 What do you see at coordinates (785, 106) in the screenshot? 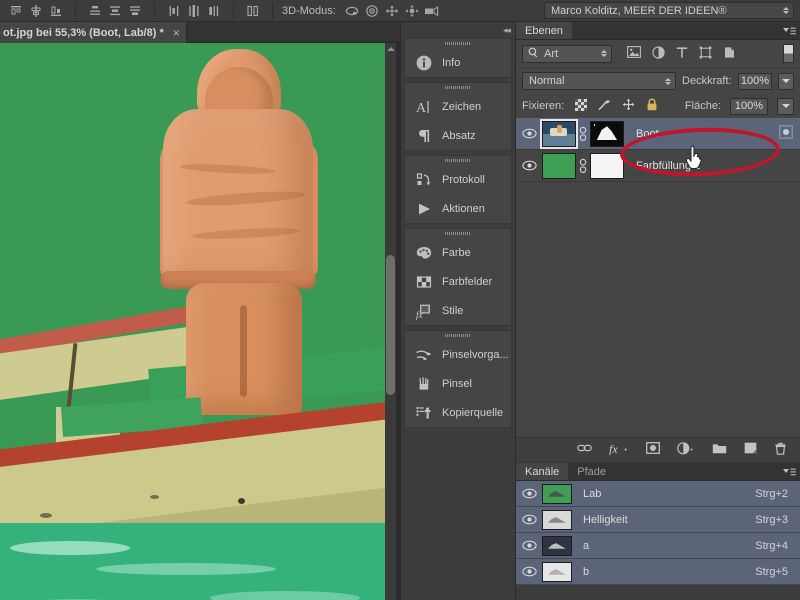
I see `fill-dropdown-button` at bounding box center [785, 106].